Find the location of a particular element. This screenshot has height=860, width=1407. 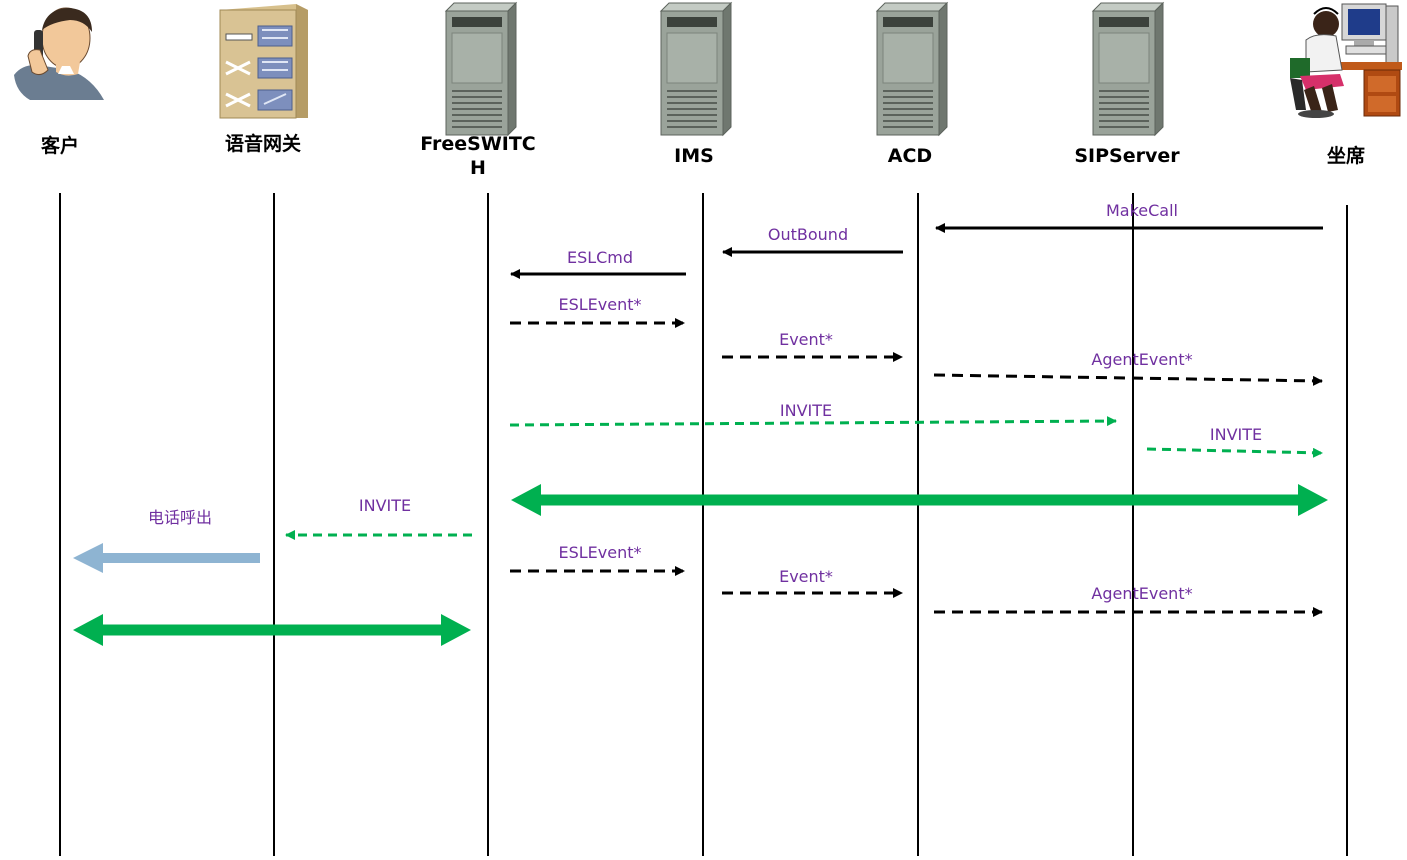

actor-label-acd: ACD is located at coordinates (910, 156).